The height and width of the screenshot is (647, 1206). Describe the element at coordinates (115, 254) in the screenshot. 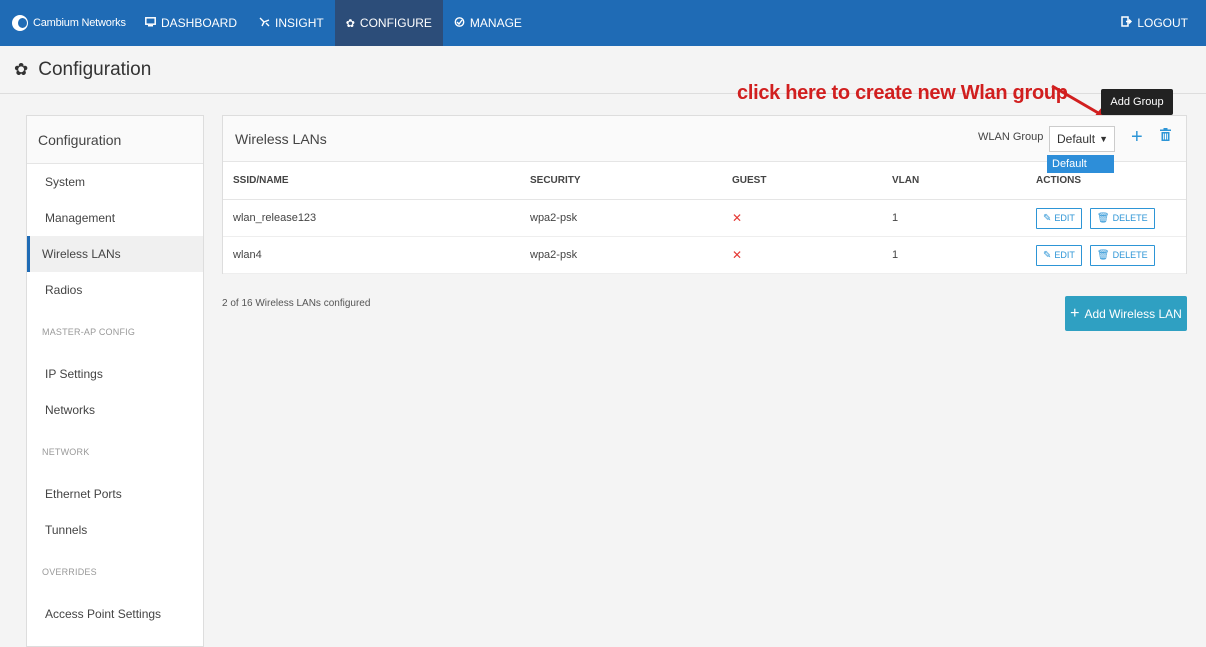

I see `sidebar-item-wireless-lans: Wireless LANs` at that location.